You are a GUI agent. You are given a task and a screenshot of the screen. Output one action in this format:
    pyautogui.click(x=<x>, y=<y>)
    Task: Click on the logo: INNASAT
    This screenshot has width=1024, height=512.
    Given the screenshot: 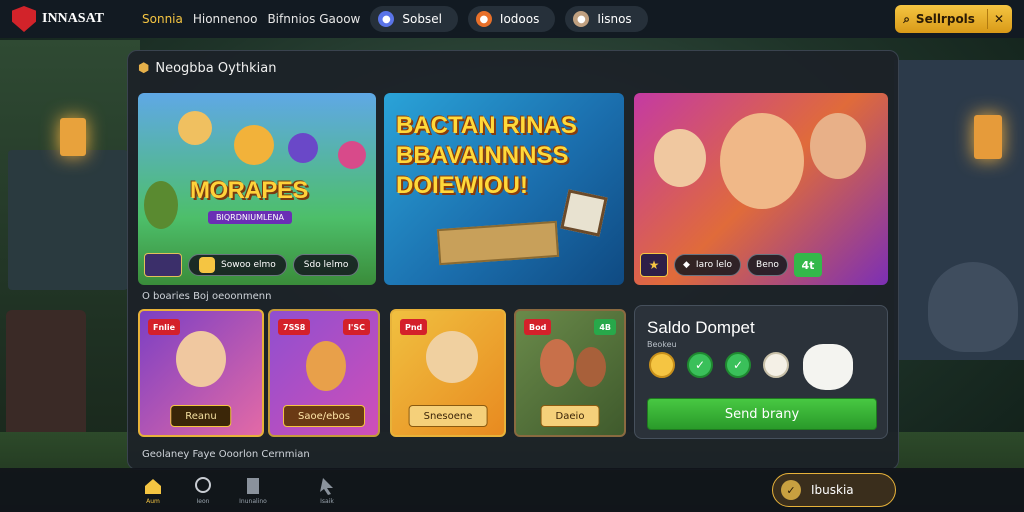 What is the action you would take?
    pyautogui.click(x=72, y=19)
    